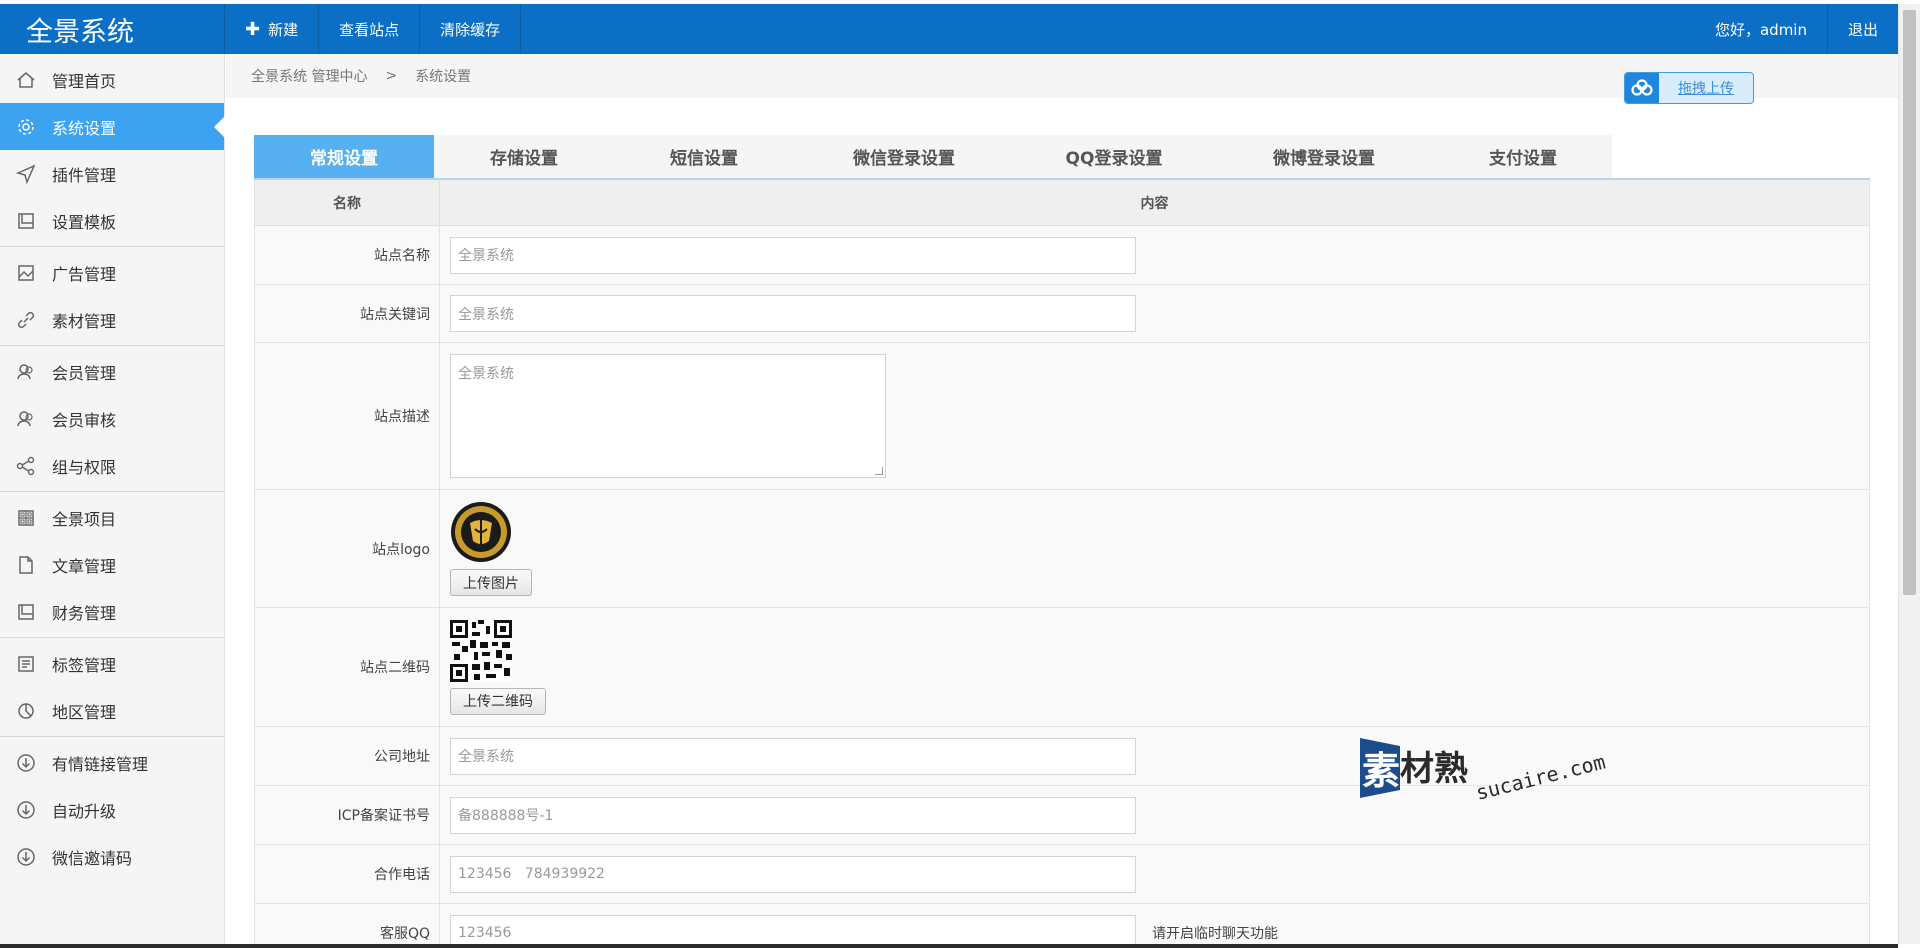  Describe the element at coordinates (112, 856) in the screenshot. I see `sidebar-item-wechat-invite: 微信邀请码` at that location.